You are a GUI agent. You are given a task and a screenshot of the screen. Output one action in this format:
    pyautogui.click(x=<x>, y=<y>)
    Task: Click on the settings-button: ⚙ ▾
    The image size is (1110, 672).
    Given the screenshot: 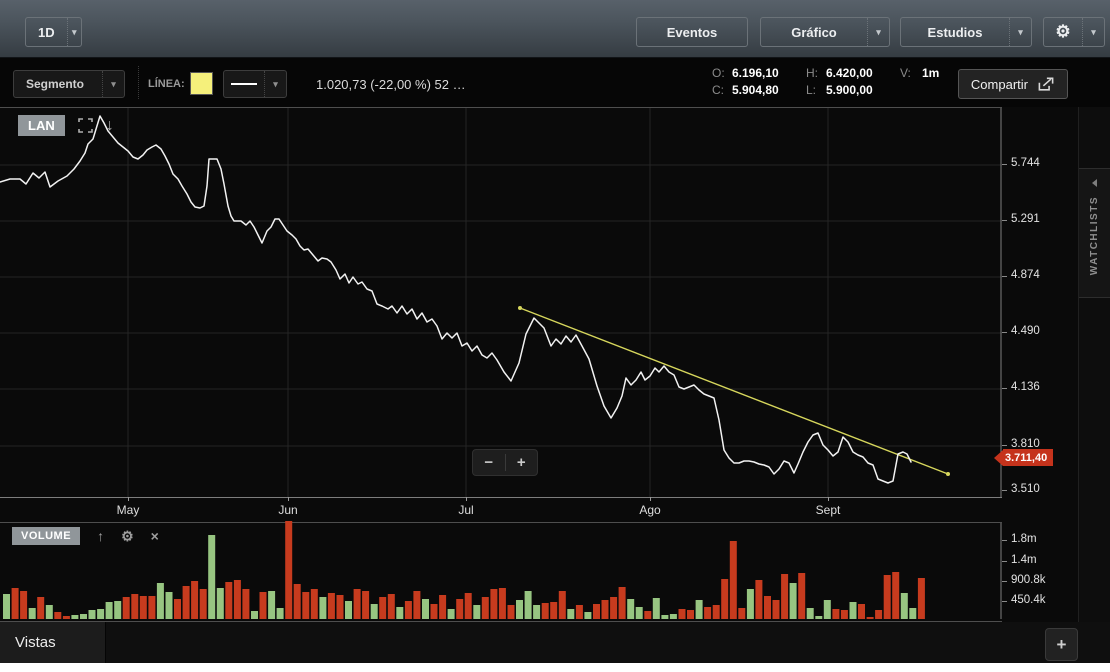 What is the action you would take?
    pyautogui.click(x=1074, y=32)
    